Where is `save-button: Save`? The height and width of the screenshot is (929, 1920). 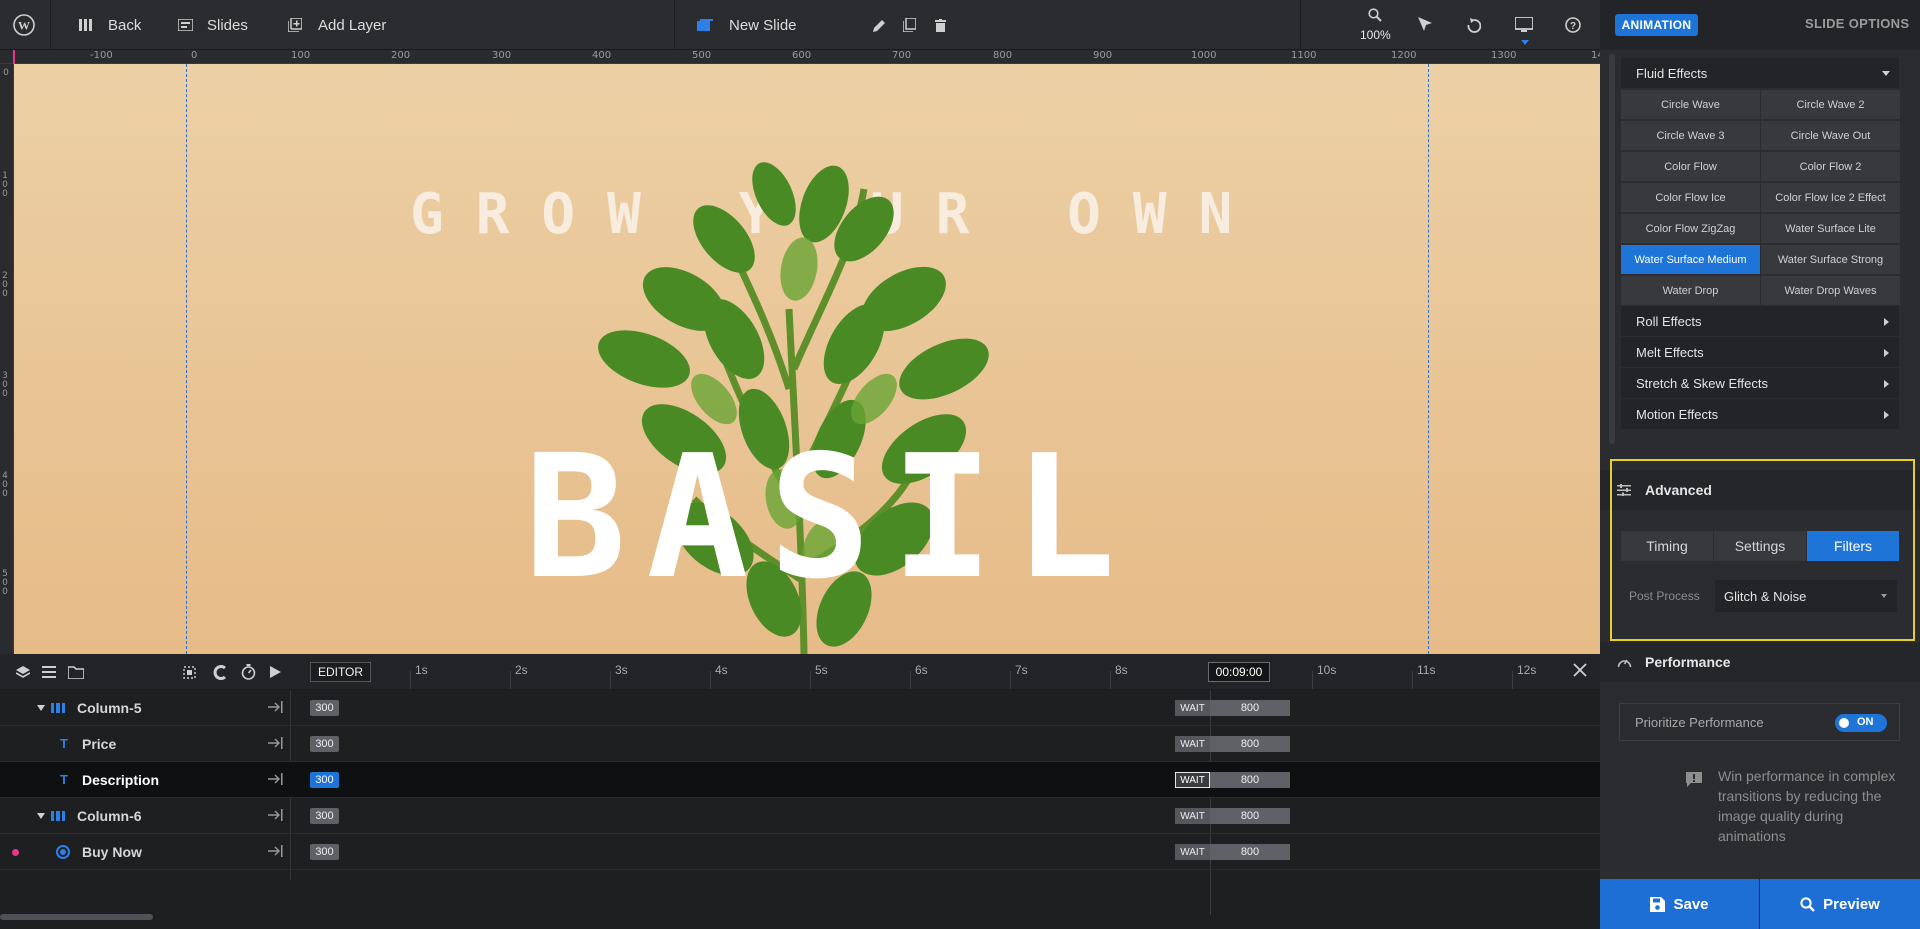 save-button: Save is located at coordinates (1679, 904).